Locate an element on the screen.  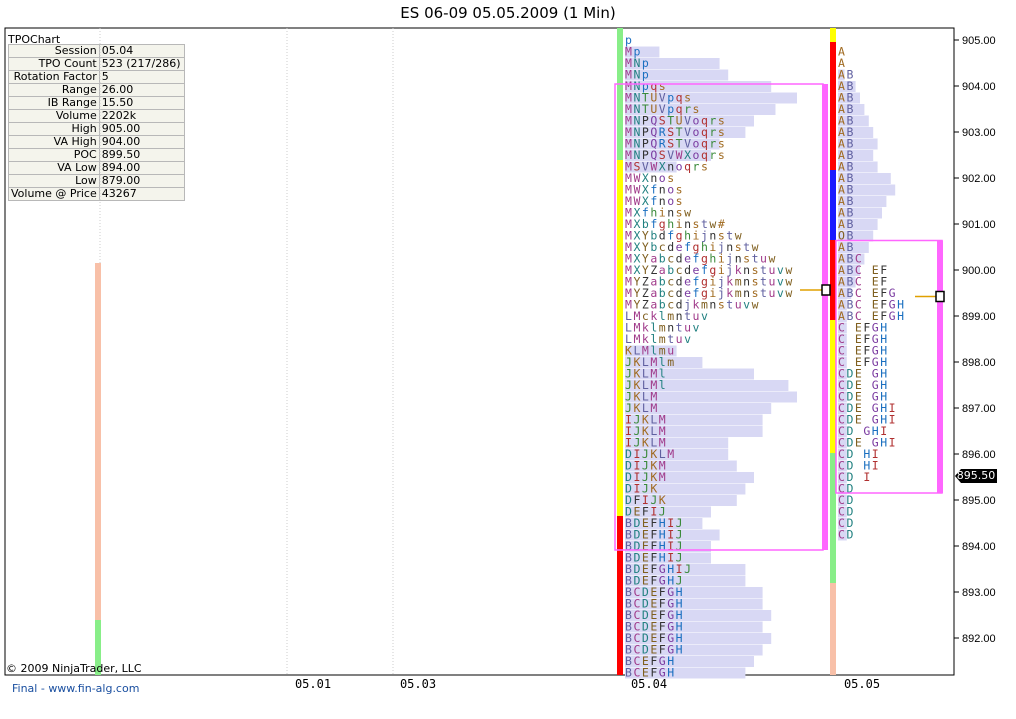
y-tick-label: 893.00 is located at coordinates (979, 593).